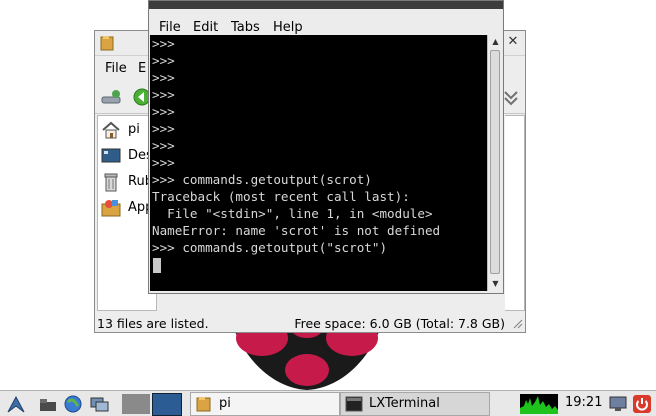 The height and width of the screenshot is (416, 656). What do you see at coordinates (205, 27) in the screenshot?
I see `terminal-menu-edit: Edit` at bounding box center [205, 27].